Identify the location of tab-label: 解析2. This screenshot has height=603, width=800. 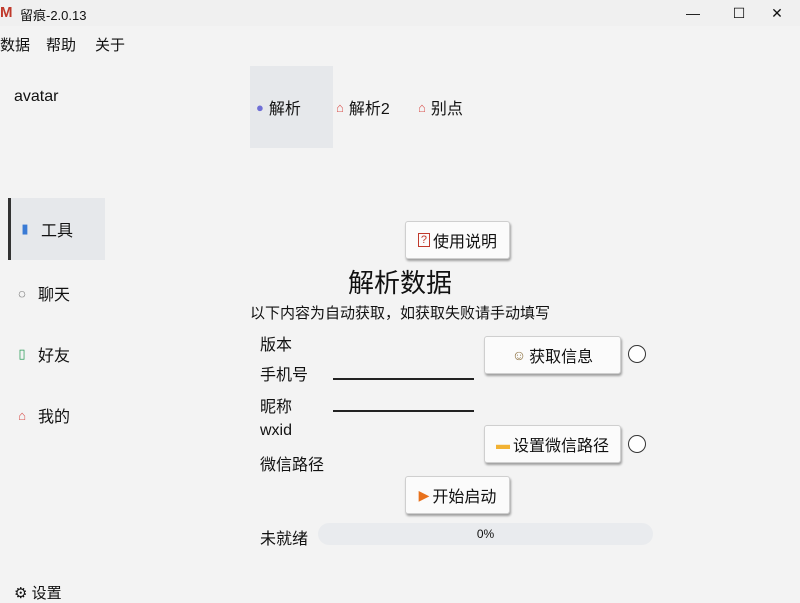
(369, 109).